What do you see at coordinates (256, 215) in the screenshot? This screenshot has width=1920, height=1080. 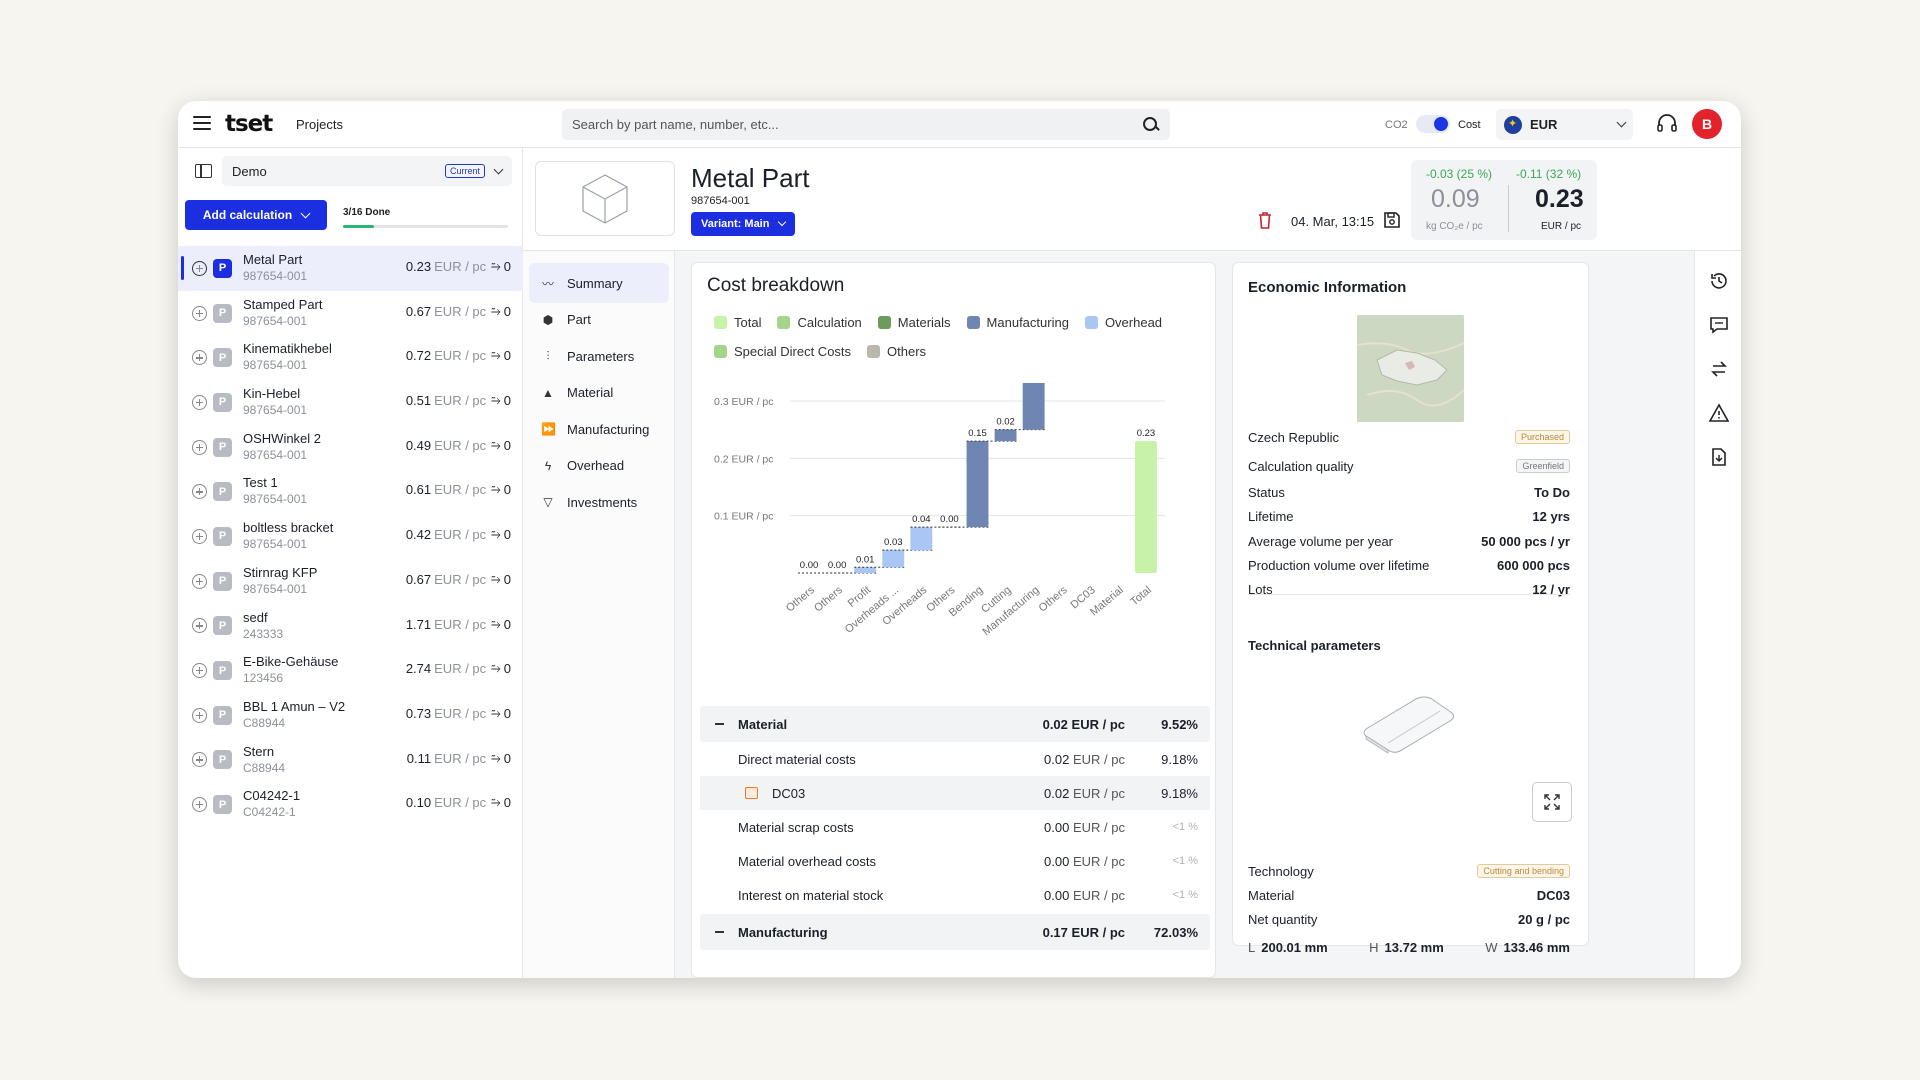 I see `add-calculation-button: Add calculation` at bounding box center [256, 215].